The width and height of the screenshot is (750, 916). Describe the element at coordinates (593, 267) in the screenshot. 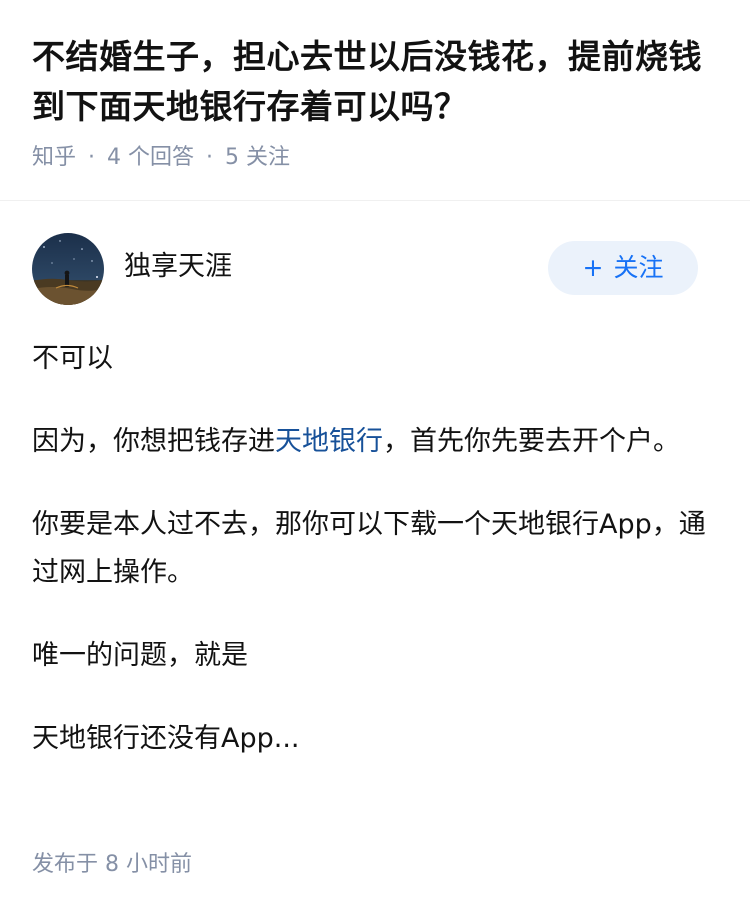

I see `plus-icon: +` at that location.